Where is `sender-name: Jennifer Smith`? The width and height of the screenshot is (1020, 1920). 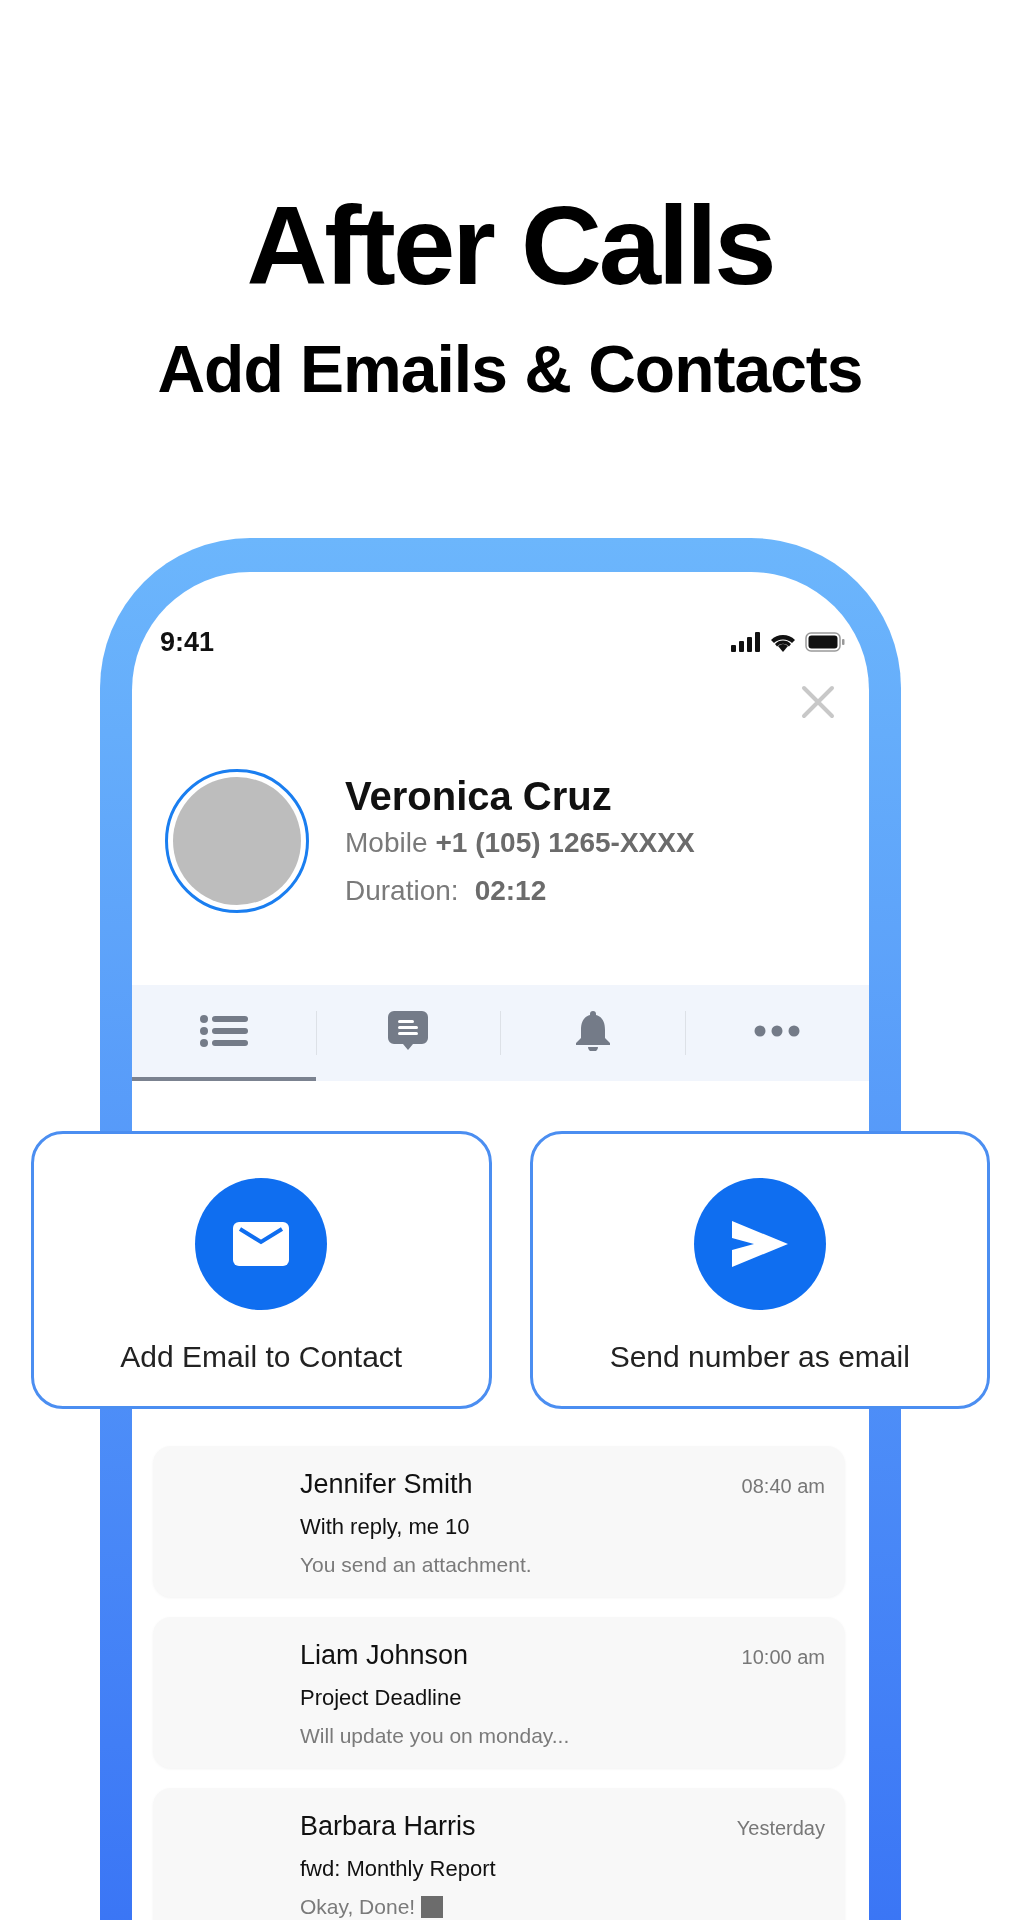
sender-name: Jennifer Smith is located at coordinates (386, 1484).